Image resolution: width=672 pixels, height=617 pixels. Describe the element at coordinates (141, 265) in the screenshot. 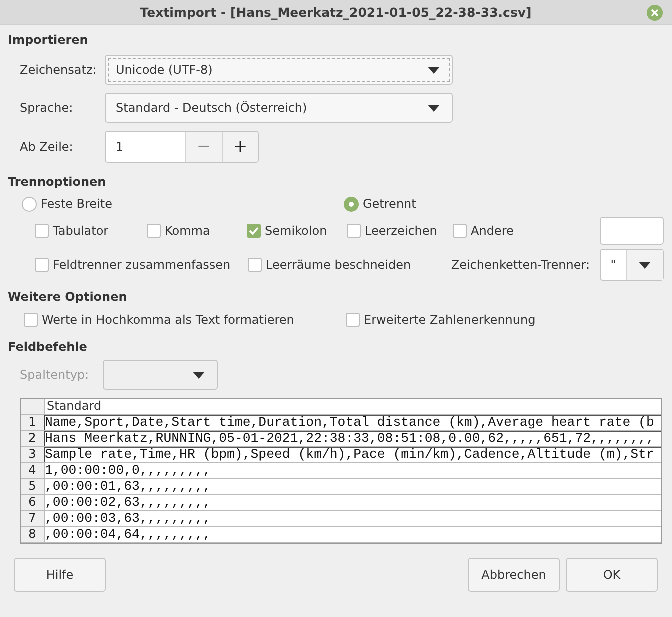

I see `checkbox: Feldtrenner zusammenfassen` at that location.